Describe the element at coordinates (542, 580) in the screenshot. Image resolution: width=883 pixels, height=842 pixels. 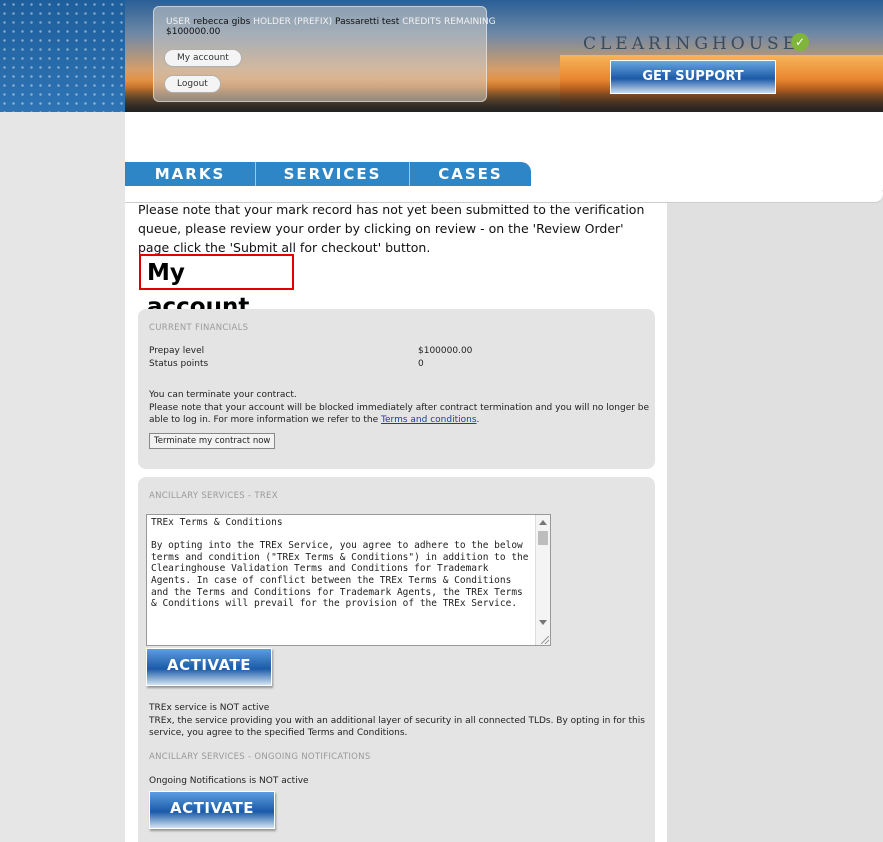
I see `terms-scrollbar` at that location.